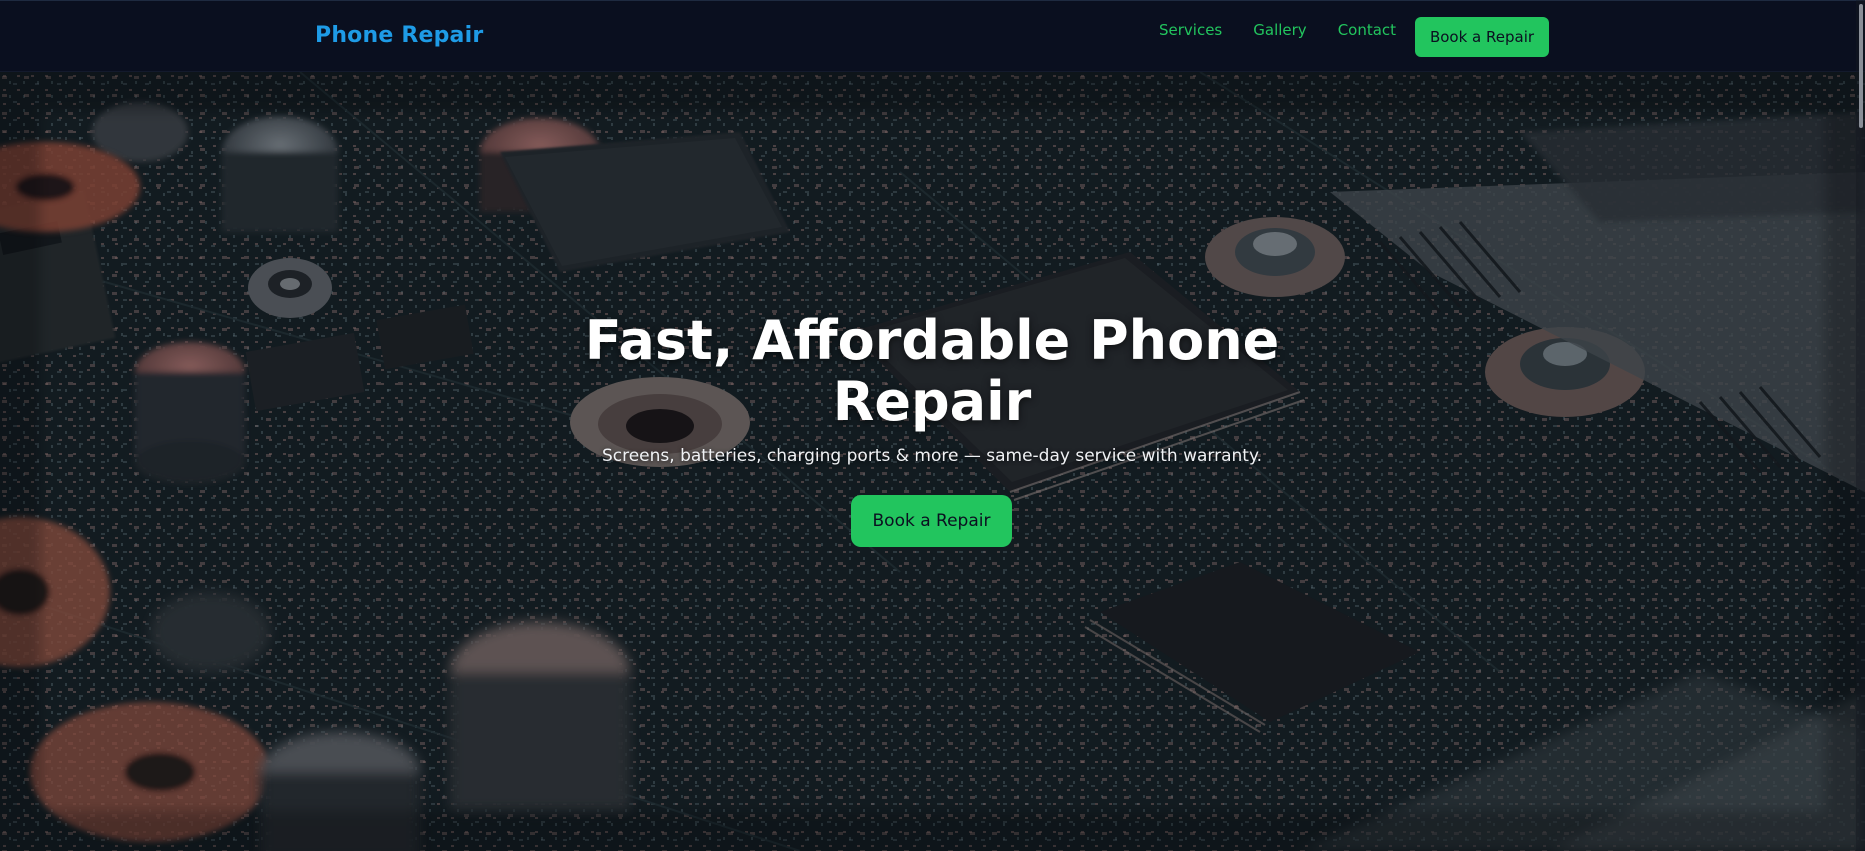  Describe the element at coordinates (1861, 66) in the screenshot. I see `scrollbar-thumb` at that location.